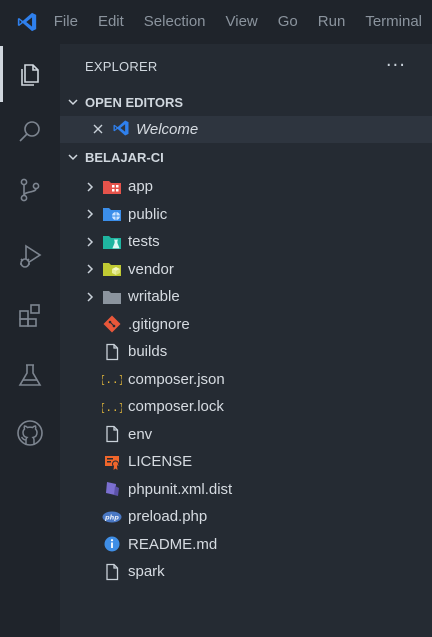 This screenshot has width=432, height=637. I want to click on activity-source-control, so click(30, 190).